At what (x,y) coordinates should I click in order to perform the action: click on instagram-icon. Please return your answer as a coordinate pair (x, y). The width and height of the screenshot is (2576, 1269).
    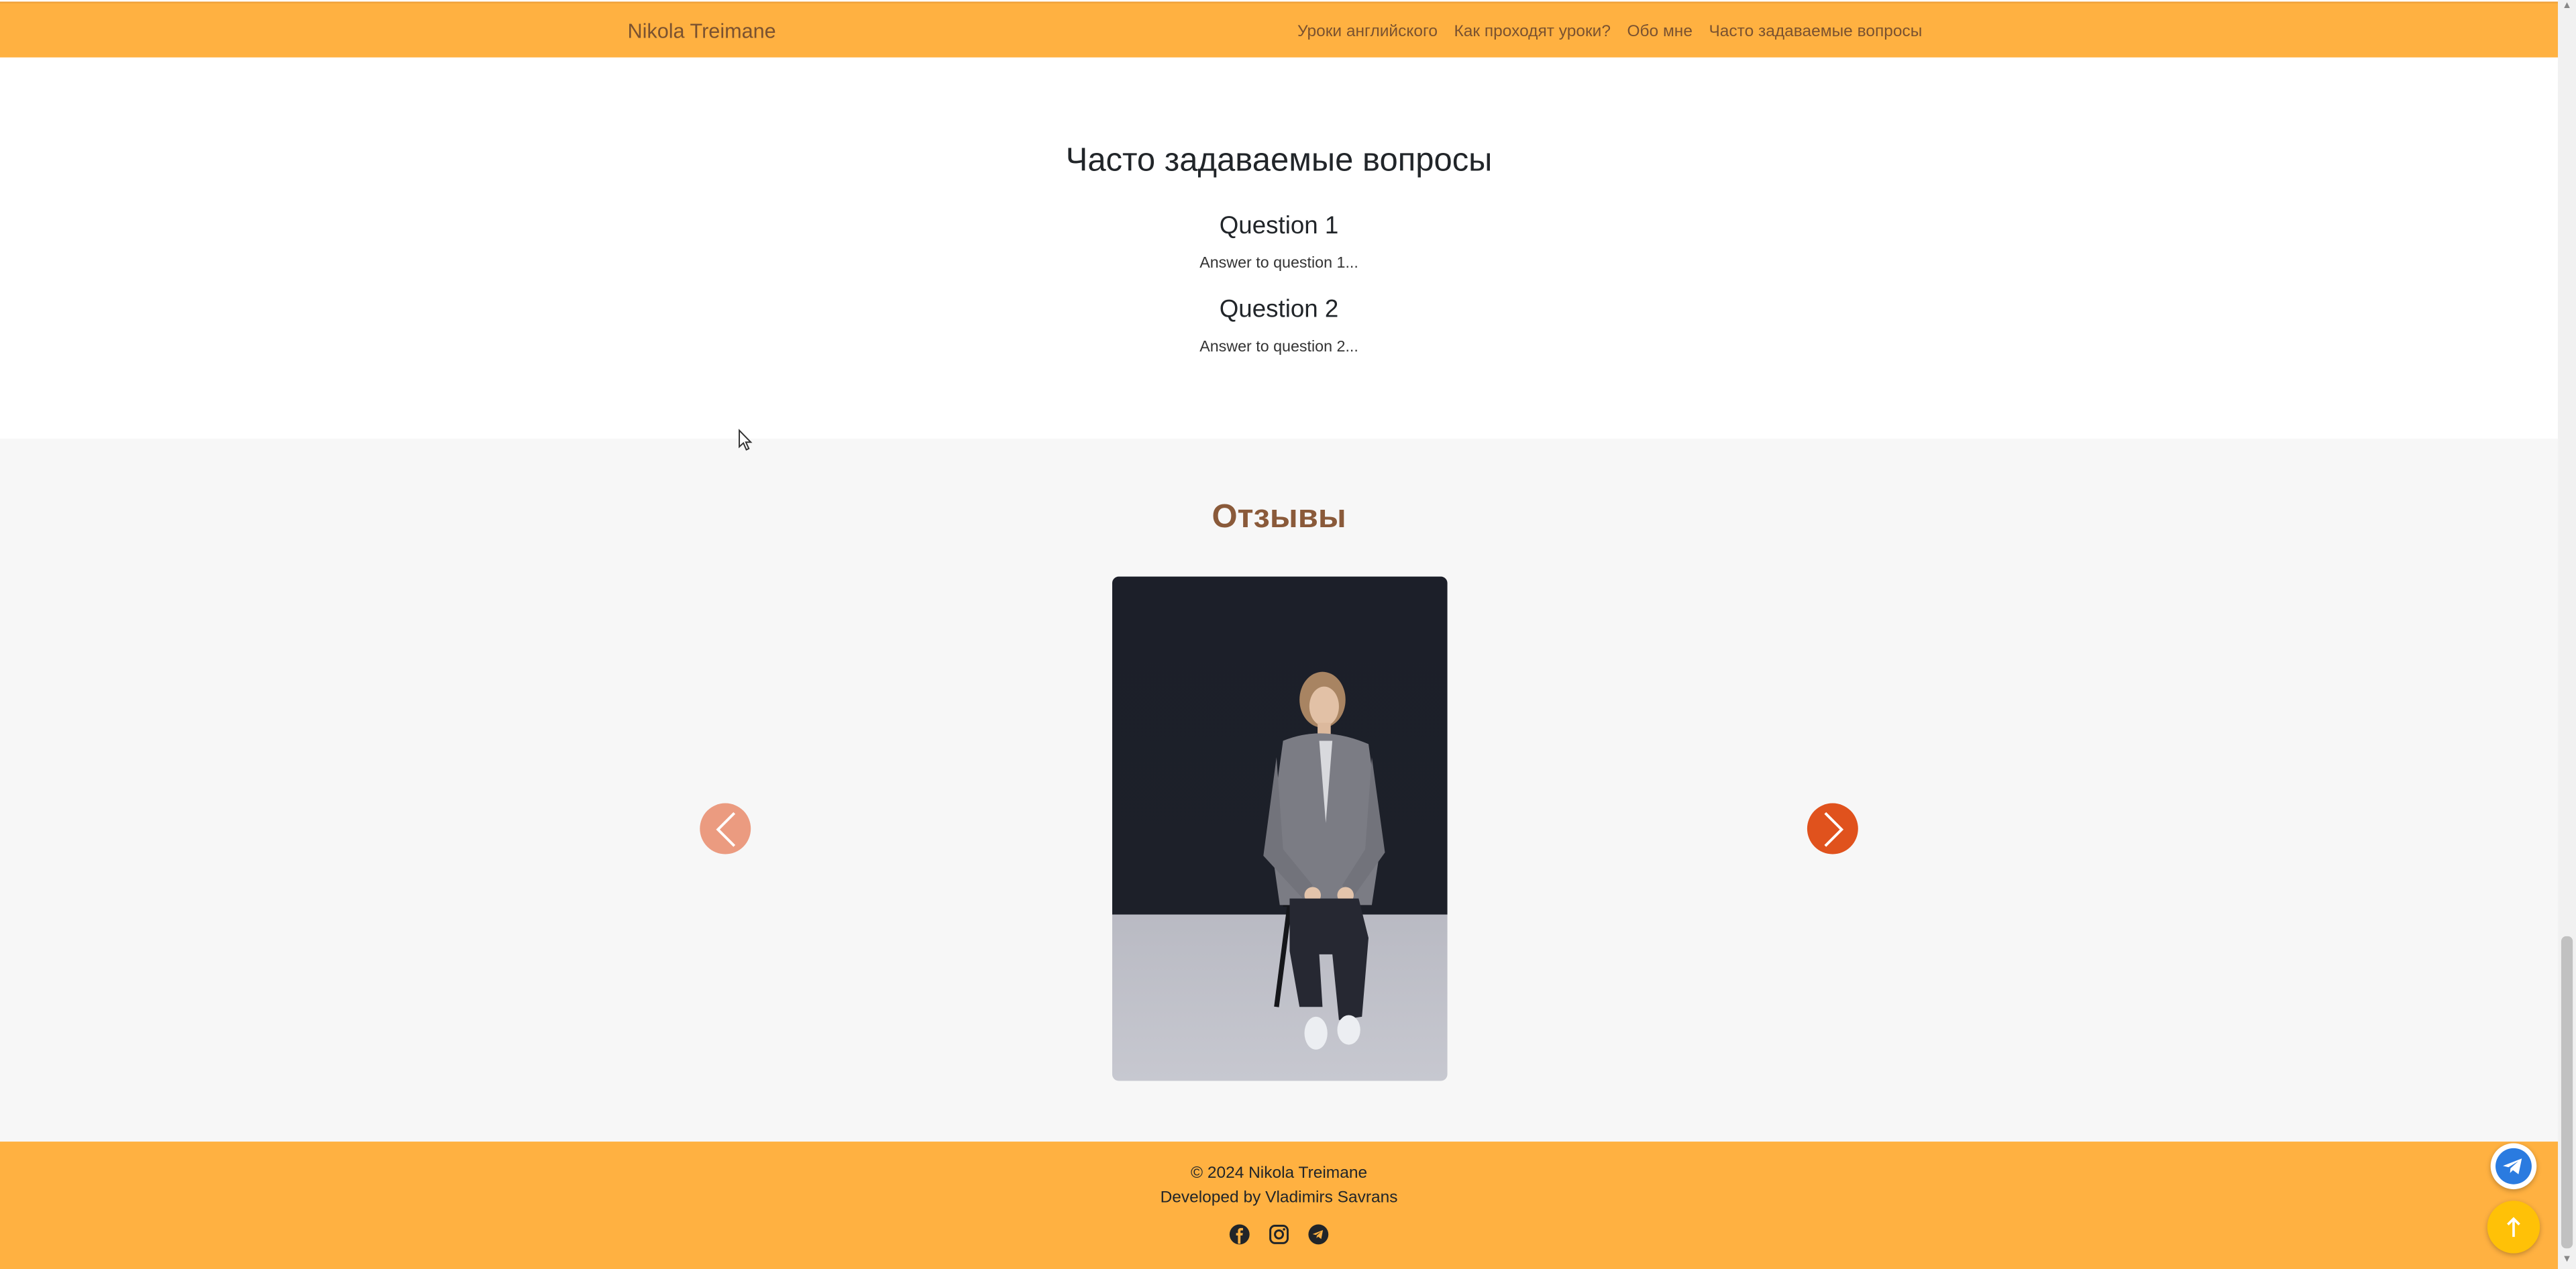
    Looking at the image, I should click on (1279, 1235).